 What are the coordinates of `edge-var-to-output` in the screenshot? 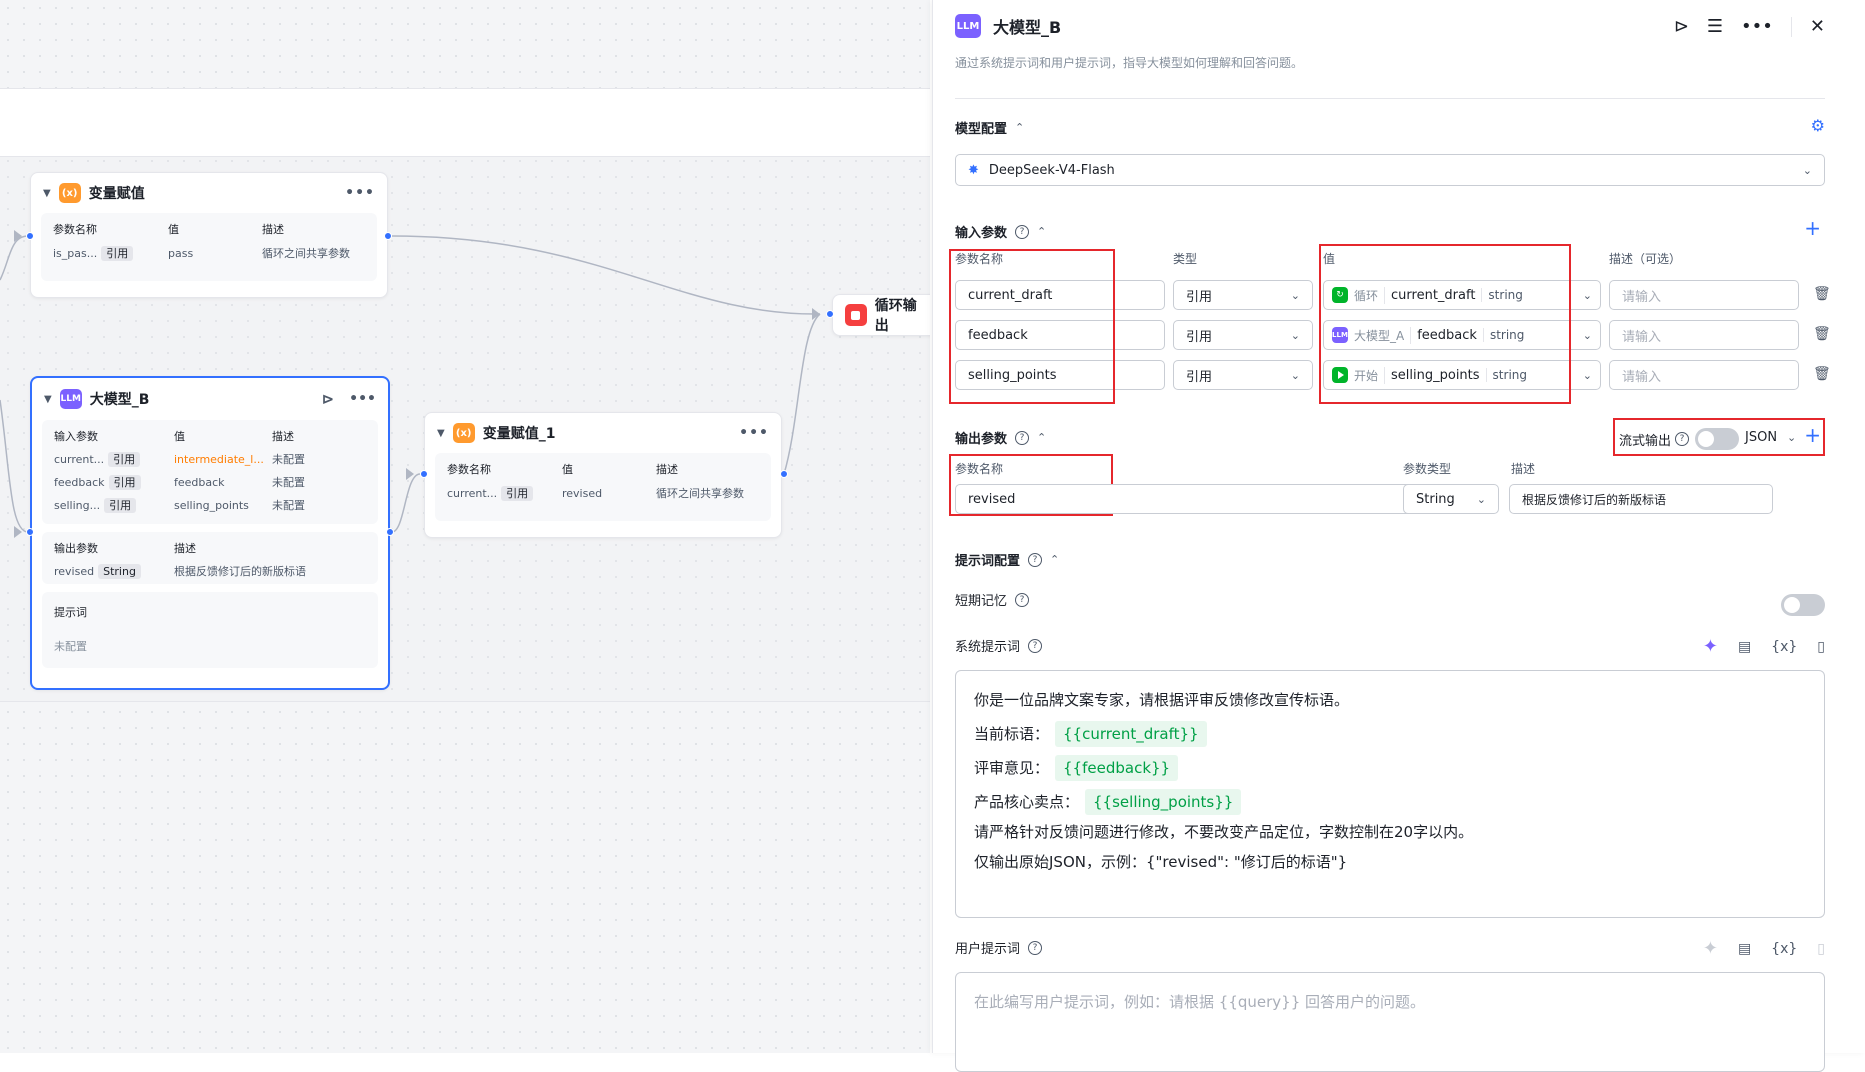 It's located at (606, 275).